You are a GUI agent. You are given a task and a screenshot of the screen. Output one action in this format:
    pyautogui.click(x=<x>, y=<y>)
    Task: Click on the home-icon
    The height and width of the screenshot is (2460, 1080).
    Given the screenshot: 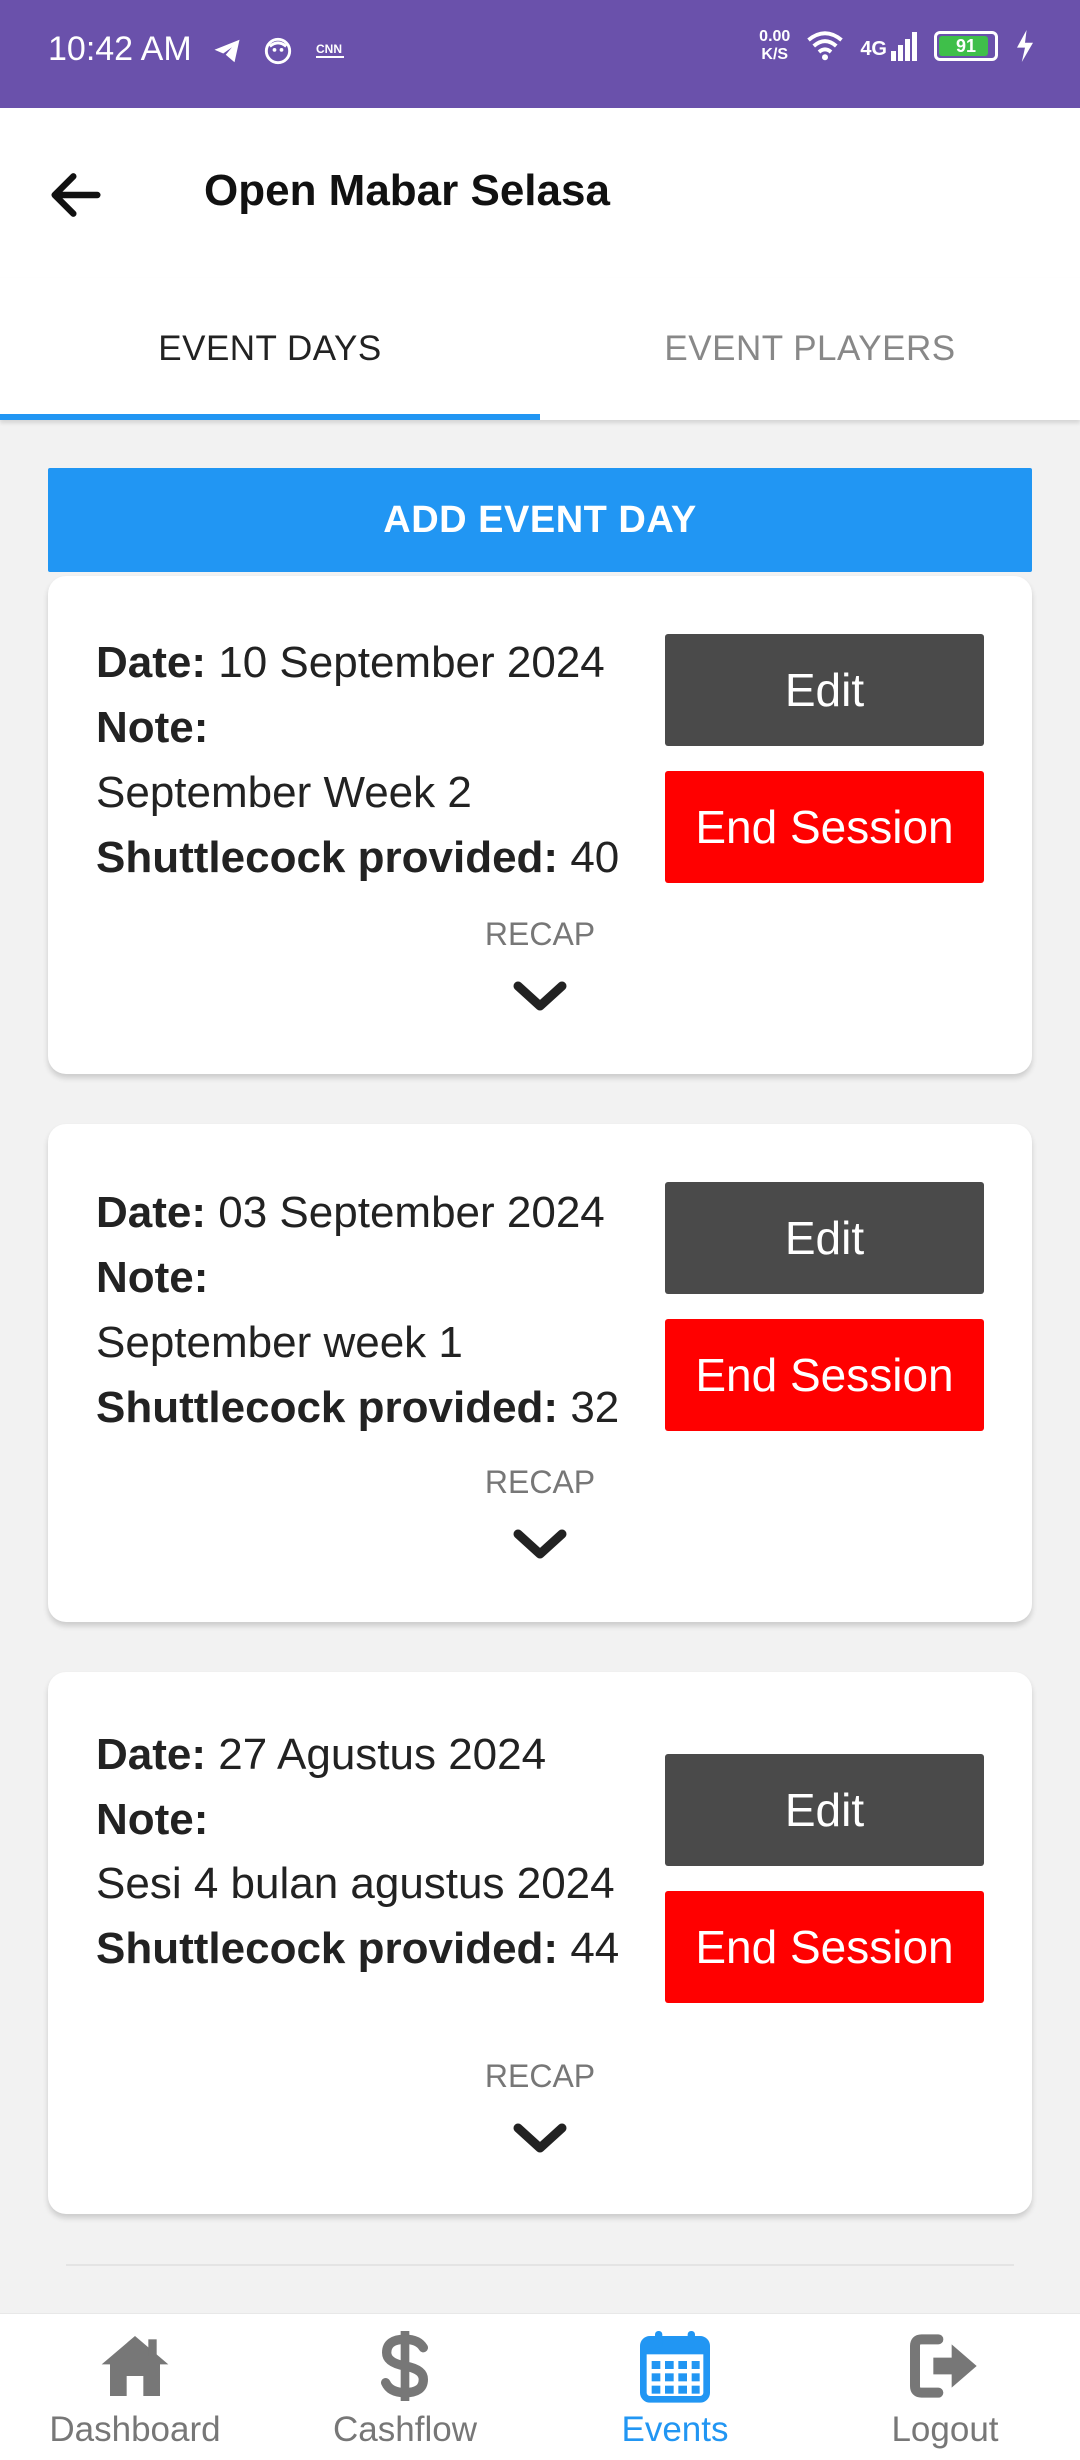 What is the action you would take?
    pyautogui.click(x=135, y=2366)
    